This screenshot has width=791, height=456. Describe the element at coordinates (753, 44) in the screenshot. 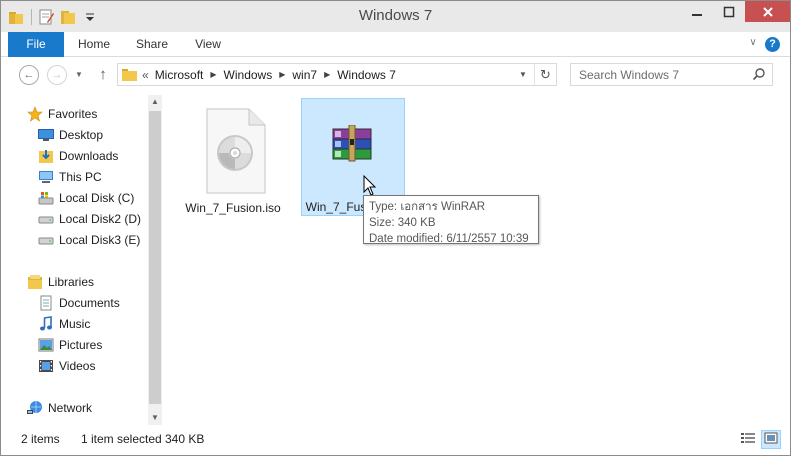

I see `expand-ribbon-chevron-icon: ∨` at that location.